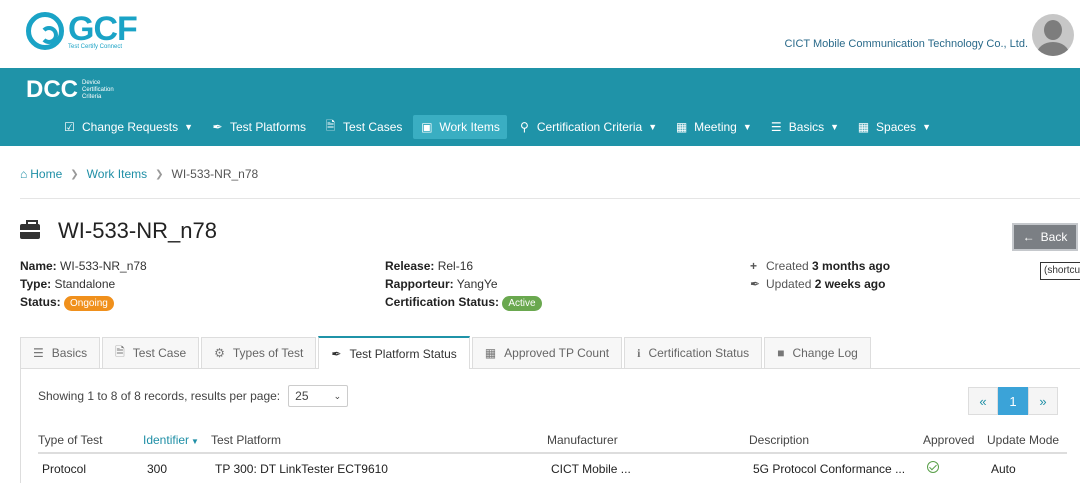 The width and height of the screenshot is (1080, 483). I want to click on cell-update-mode: Auto, so click(1003, 468).